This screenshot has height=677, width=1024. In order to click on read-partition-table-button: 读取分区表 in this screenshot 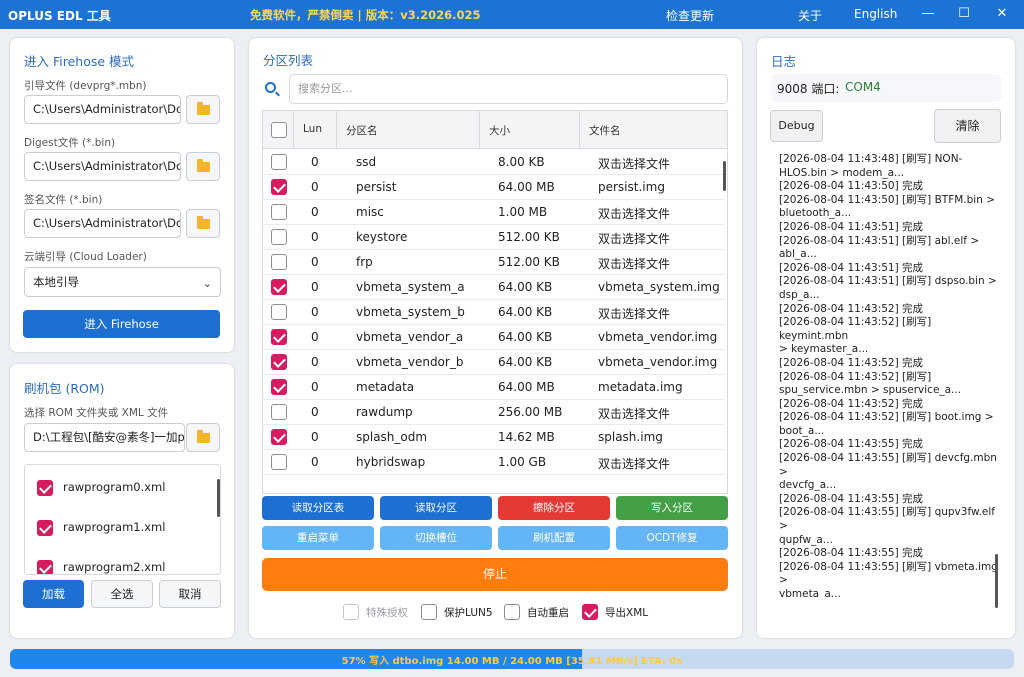, I will do `click(318, 508)`.